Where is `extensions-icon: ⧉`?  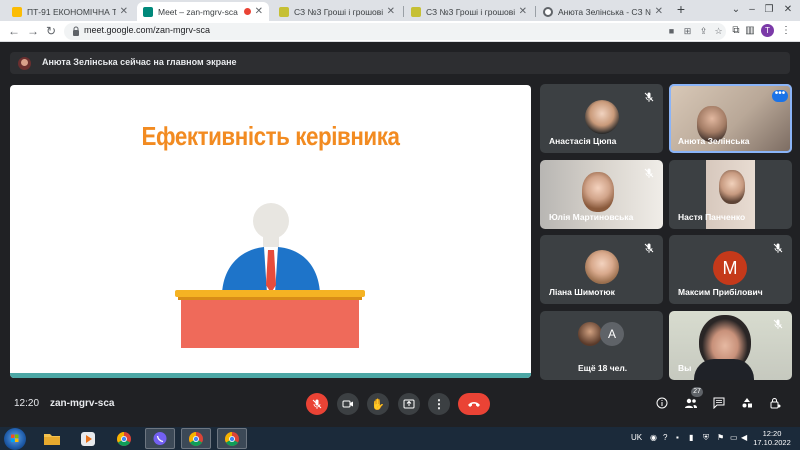
extensions-icon: ⧉ is located at coordinates (736, 31).